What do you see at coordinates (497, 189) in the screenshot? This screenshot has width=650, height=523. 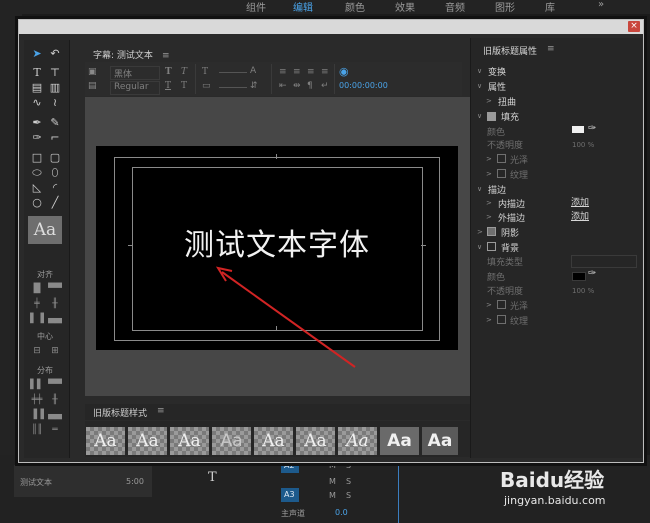 I see `strokes-section: 描边` at bounding box center [497, 189].